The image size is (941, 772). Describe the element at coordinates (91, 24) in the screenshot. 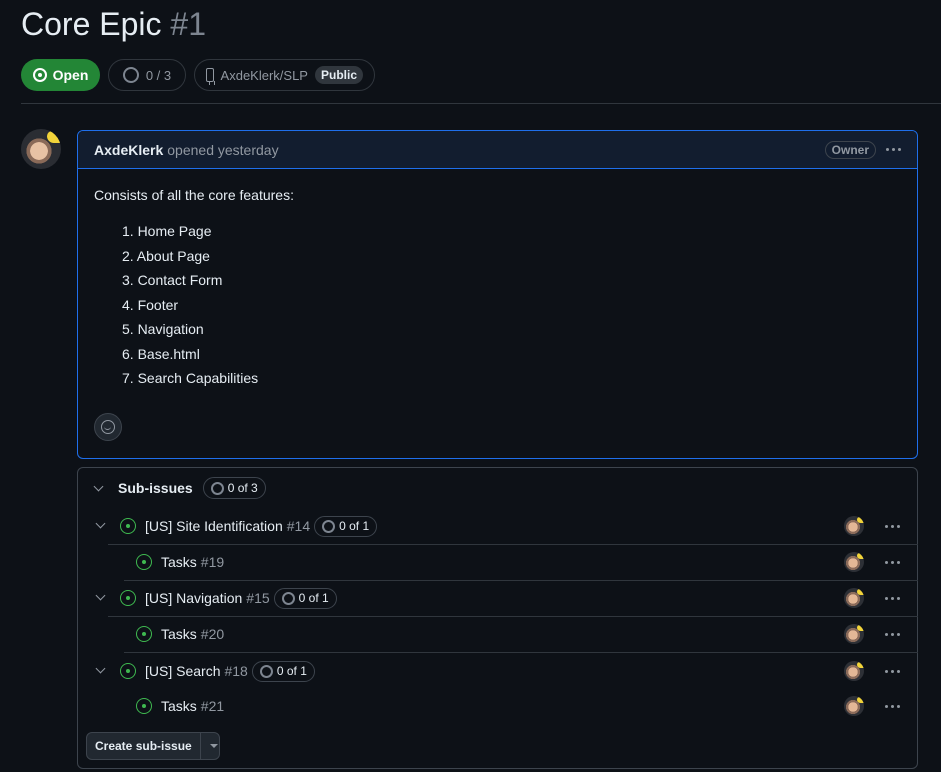

I see `issue-title-text: Core Epic` at that location.